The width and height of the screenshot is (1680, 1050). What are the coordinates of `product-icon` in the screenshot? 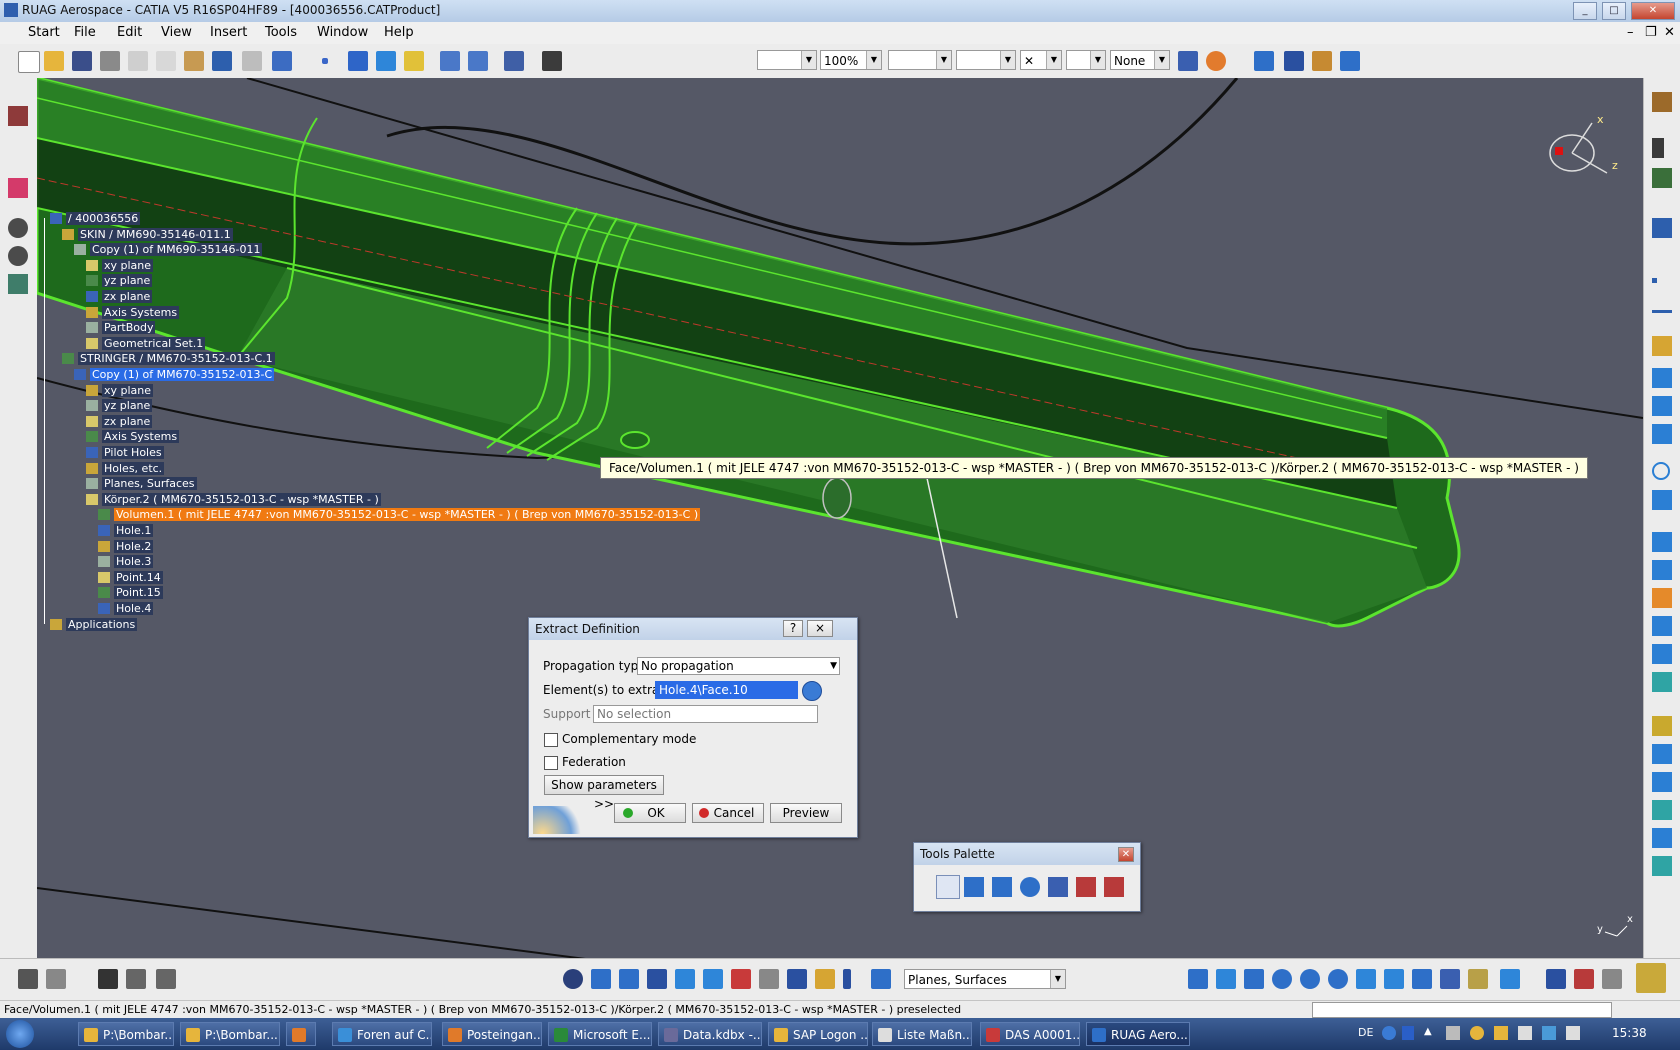 It's located at (18, 116).